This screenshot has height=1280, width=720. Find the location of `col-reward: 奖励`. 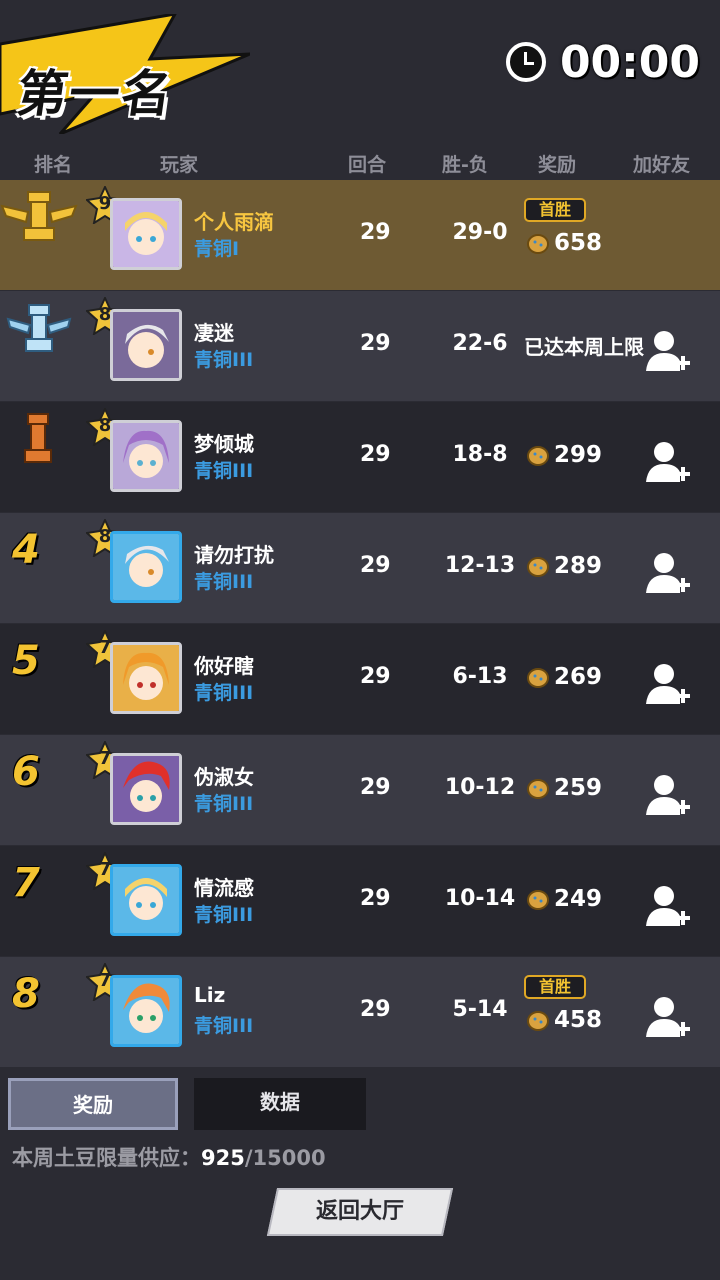

col-reward: 奖励 is located at coordinates (557, 165).